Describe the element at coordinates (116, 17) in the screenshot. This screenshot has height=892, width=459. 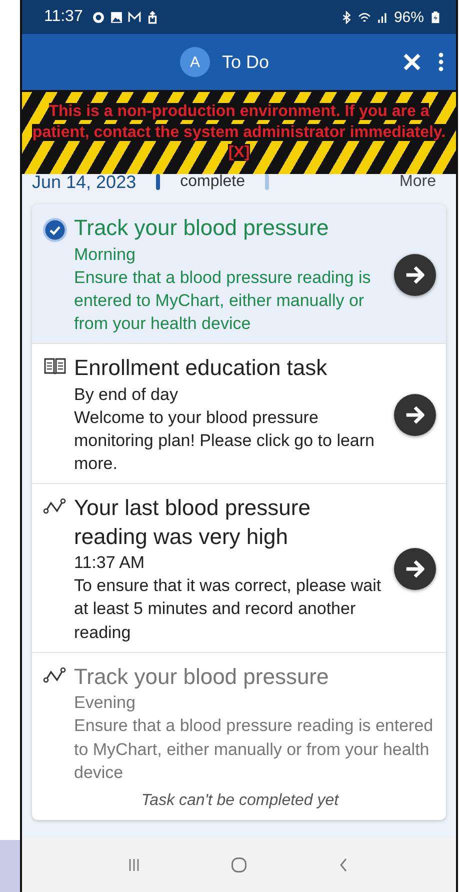
I see `image-icon` at that location.